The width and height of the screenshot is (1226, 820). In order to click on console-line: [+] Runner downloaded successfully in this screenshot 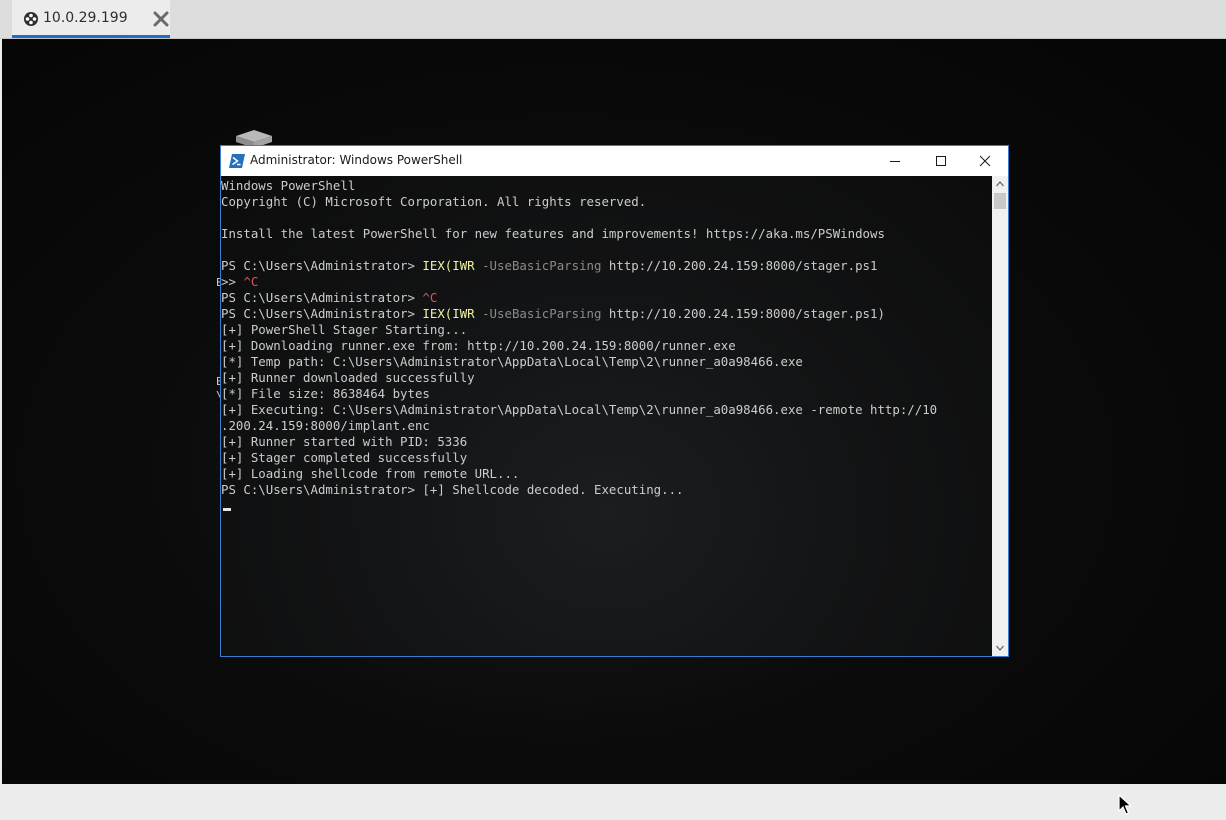, I will do `click(579, 378)`.